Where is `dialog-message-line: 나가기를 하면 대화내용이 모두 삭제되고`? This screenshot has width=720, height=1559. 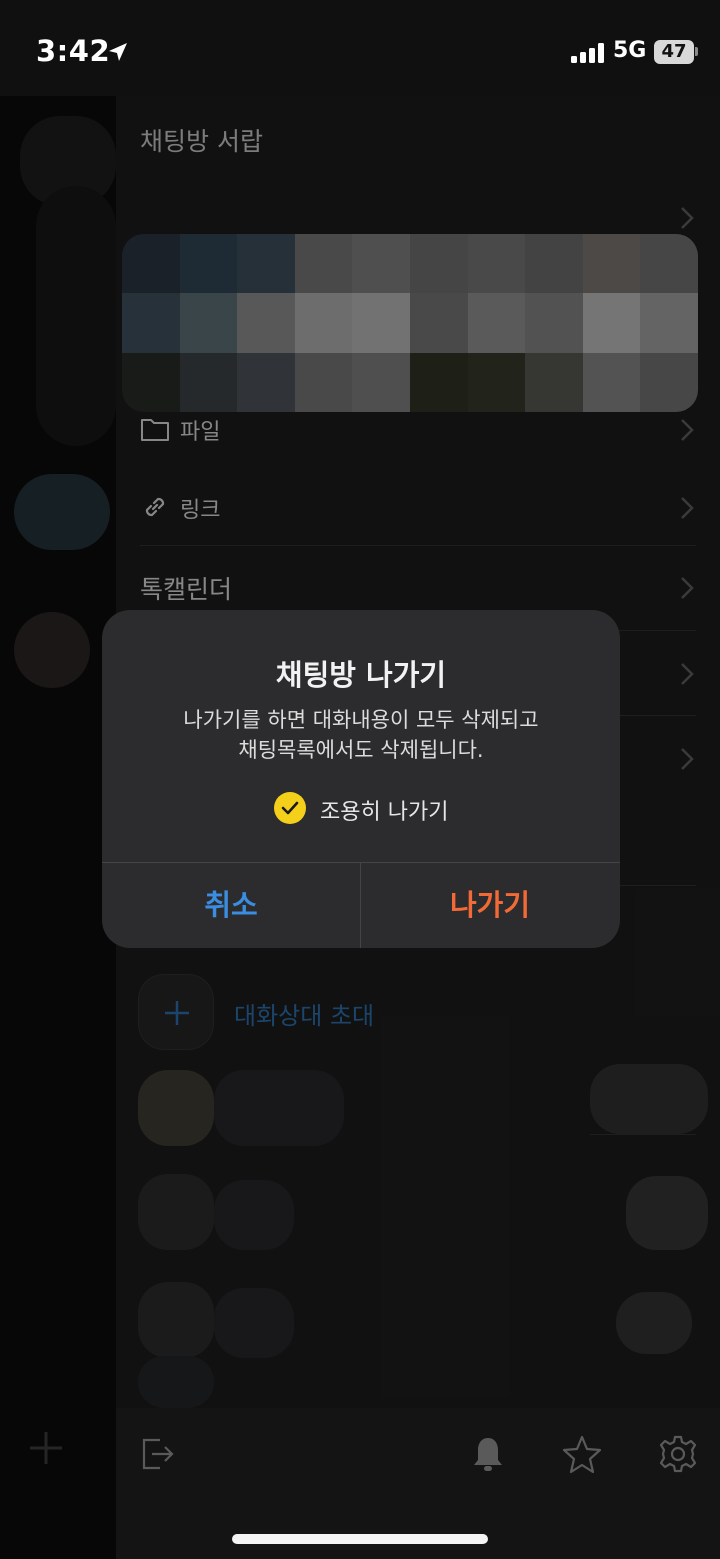
dialog-message-line: 나가기를 하면 대화내용이 모두 삭제되고 is located at coordinates (361, 720).